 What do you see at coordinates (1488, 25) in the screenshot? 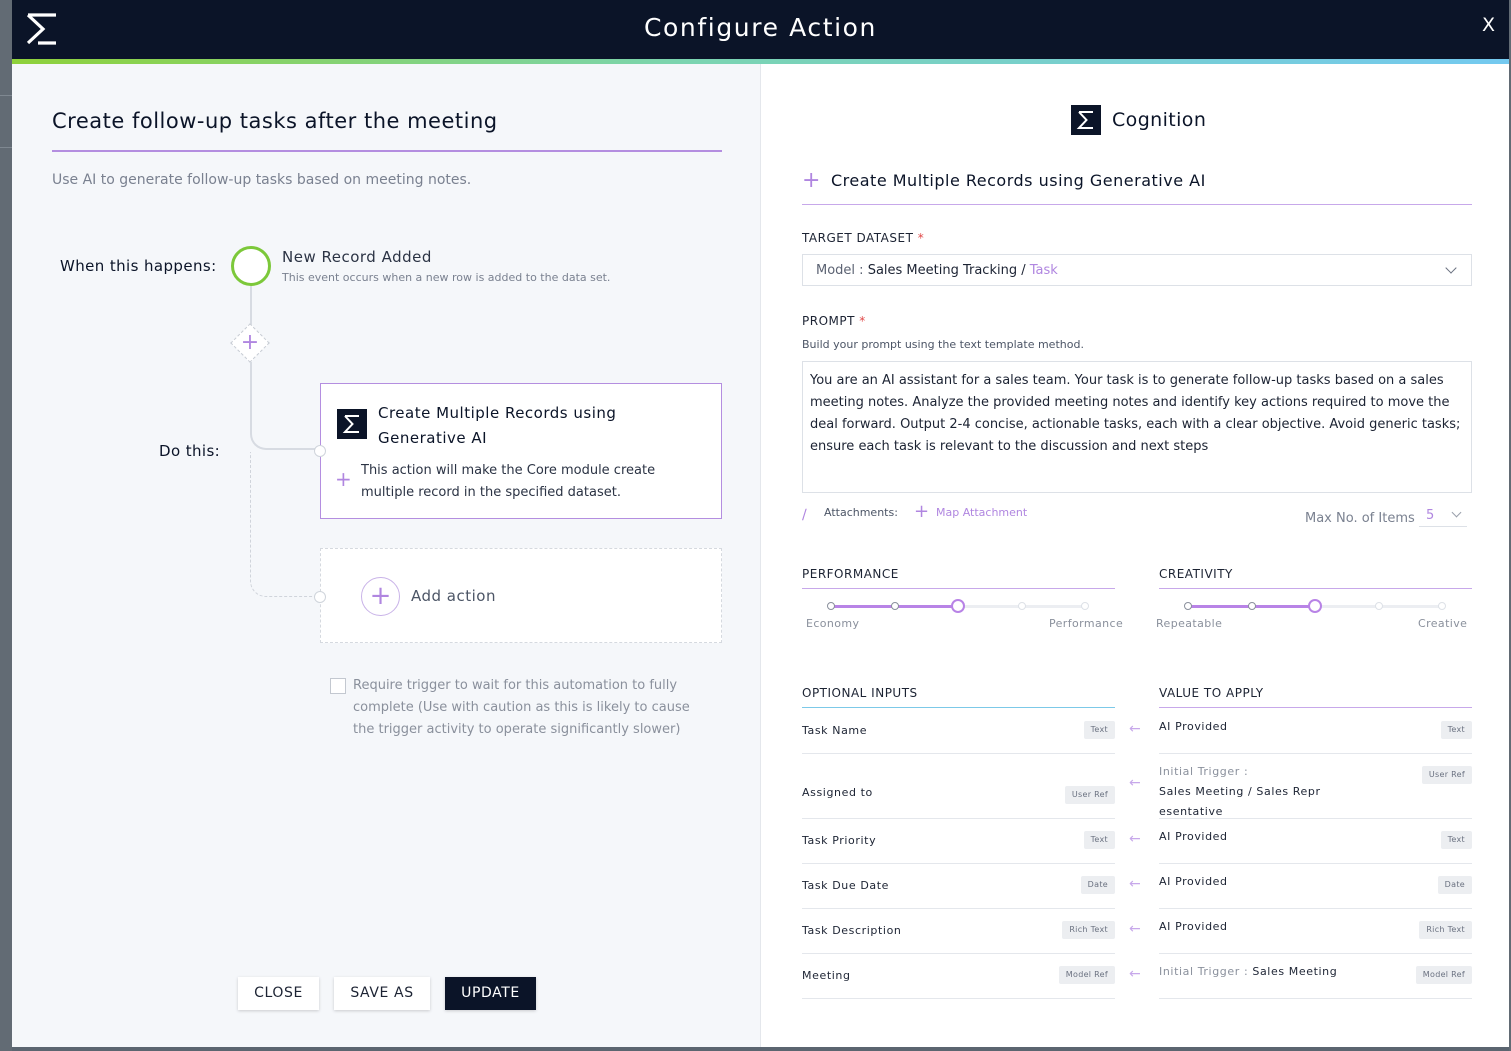
I see `close-icon: X` at bounding box center [1488, 25].